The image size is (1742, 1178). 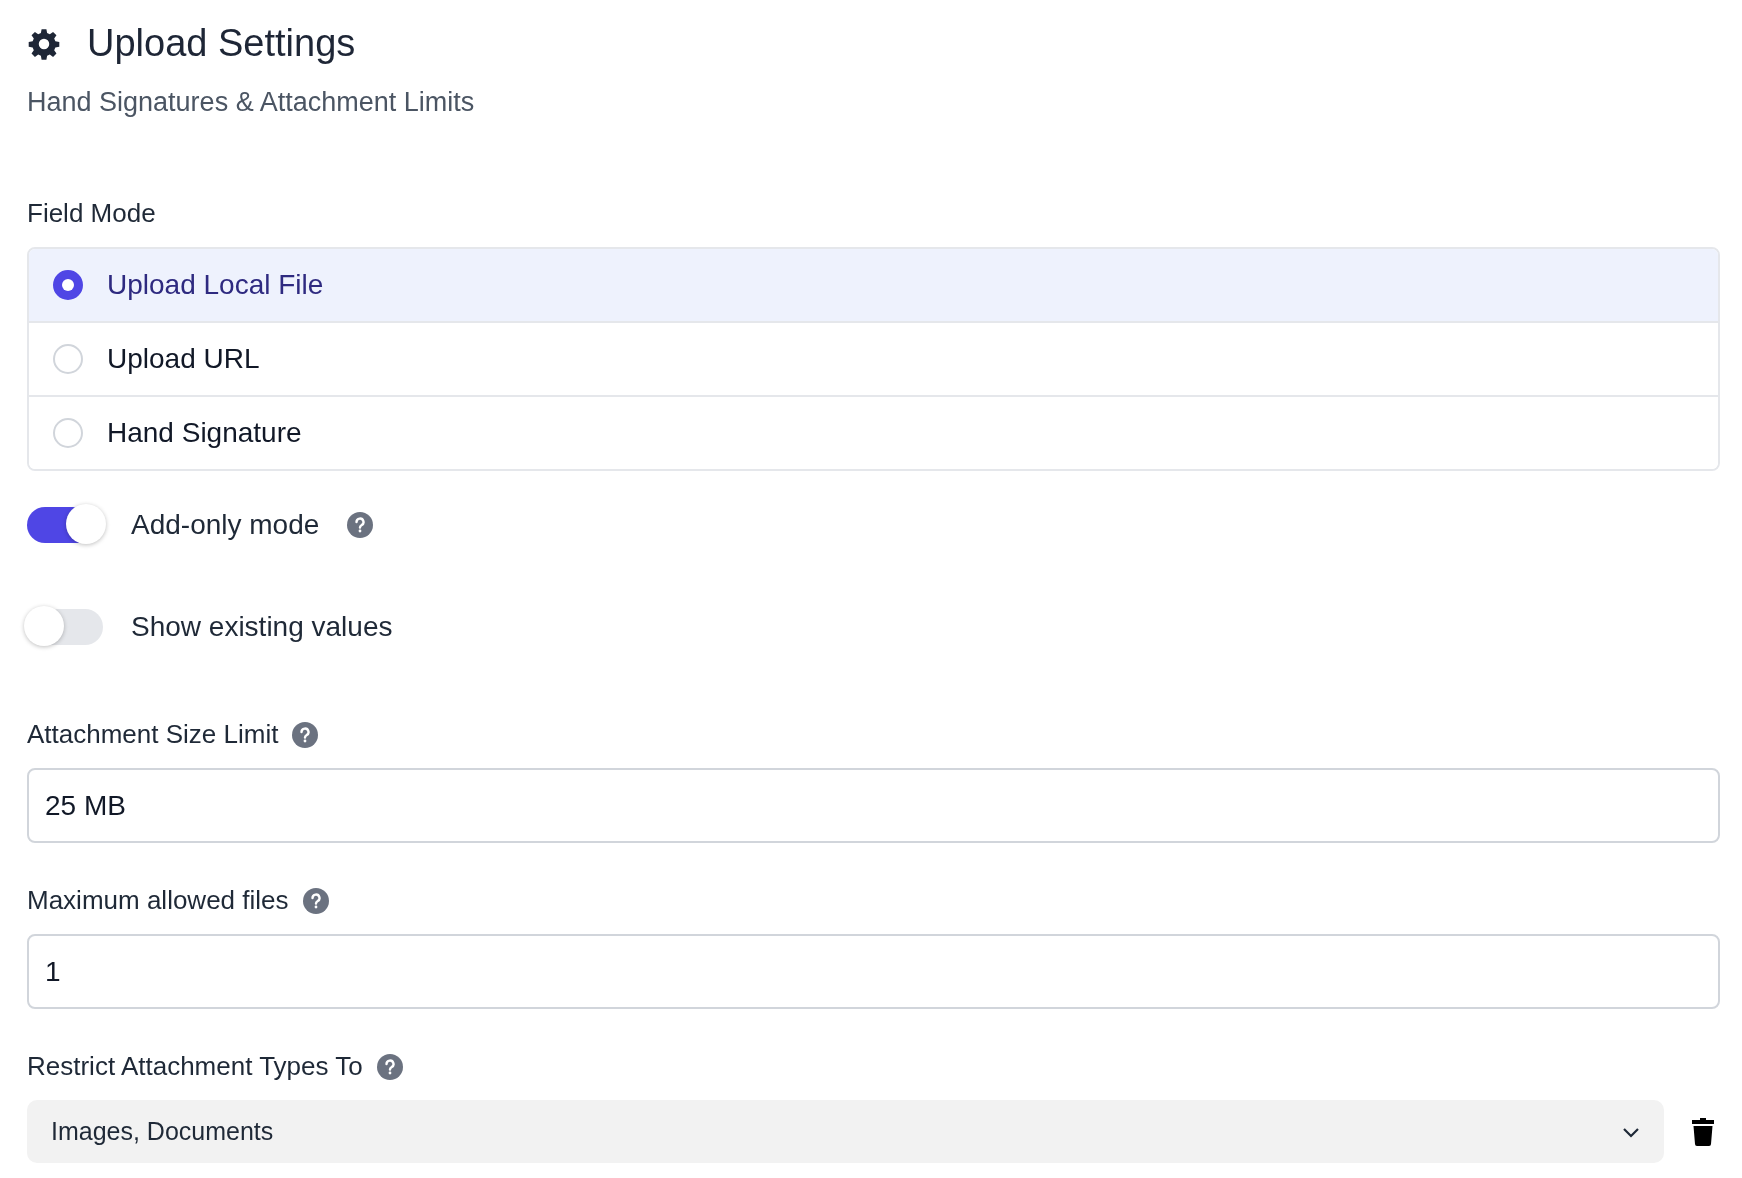 I want to click on trash-icon, so click(x=1703, y=1131).